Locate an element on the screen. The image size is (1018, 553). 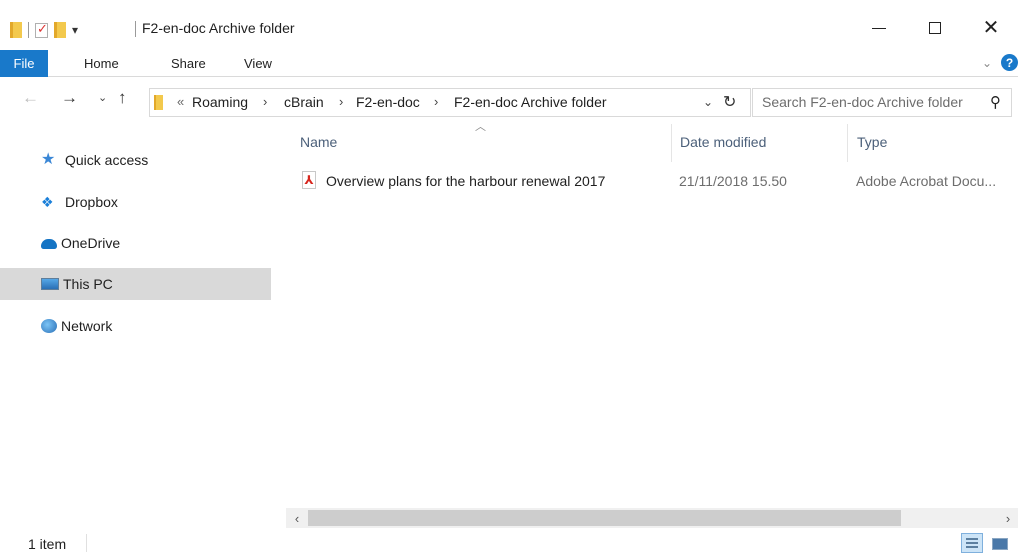
tab-view: View is located at coordinates (258, 63).